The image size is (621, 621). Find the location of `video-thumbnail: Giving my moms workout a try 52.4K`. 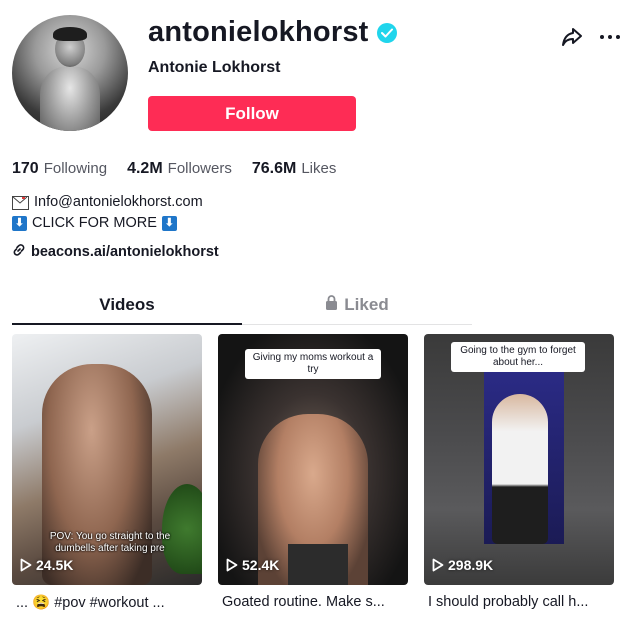

video-thumbnail: Giving my moms workout a try 52.4K is located at coordinates (313, 459).